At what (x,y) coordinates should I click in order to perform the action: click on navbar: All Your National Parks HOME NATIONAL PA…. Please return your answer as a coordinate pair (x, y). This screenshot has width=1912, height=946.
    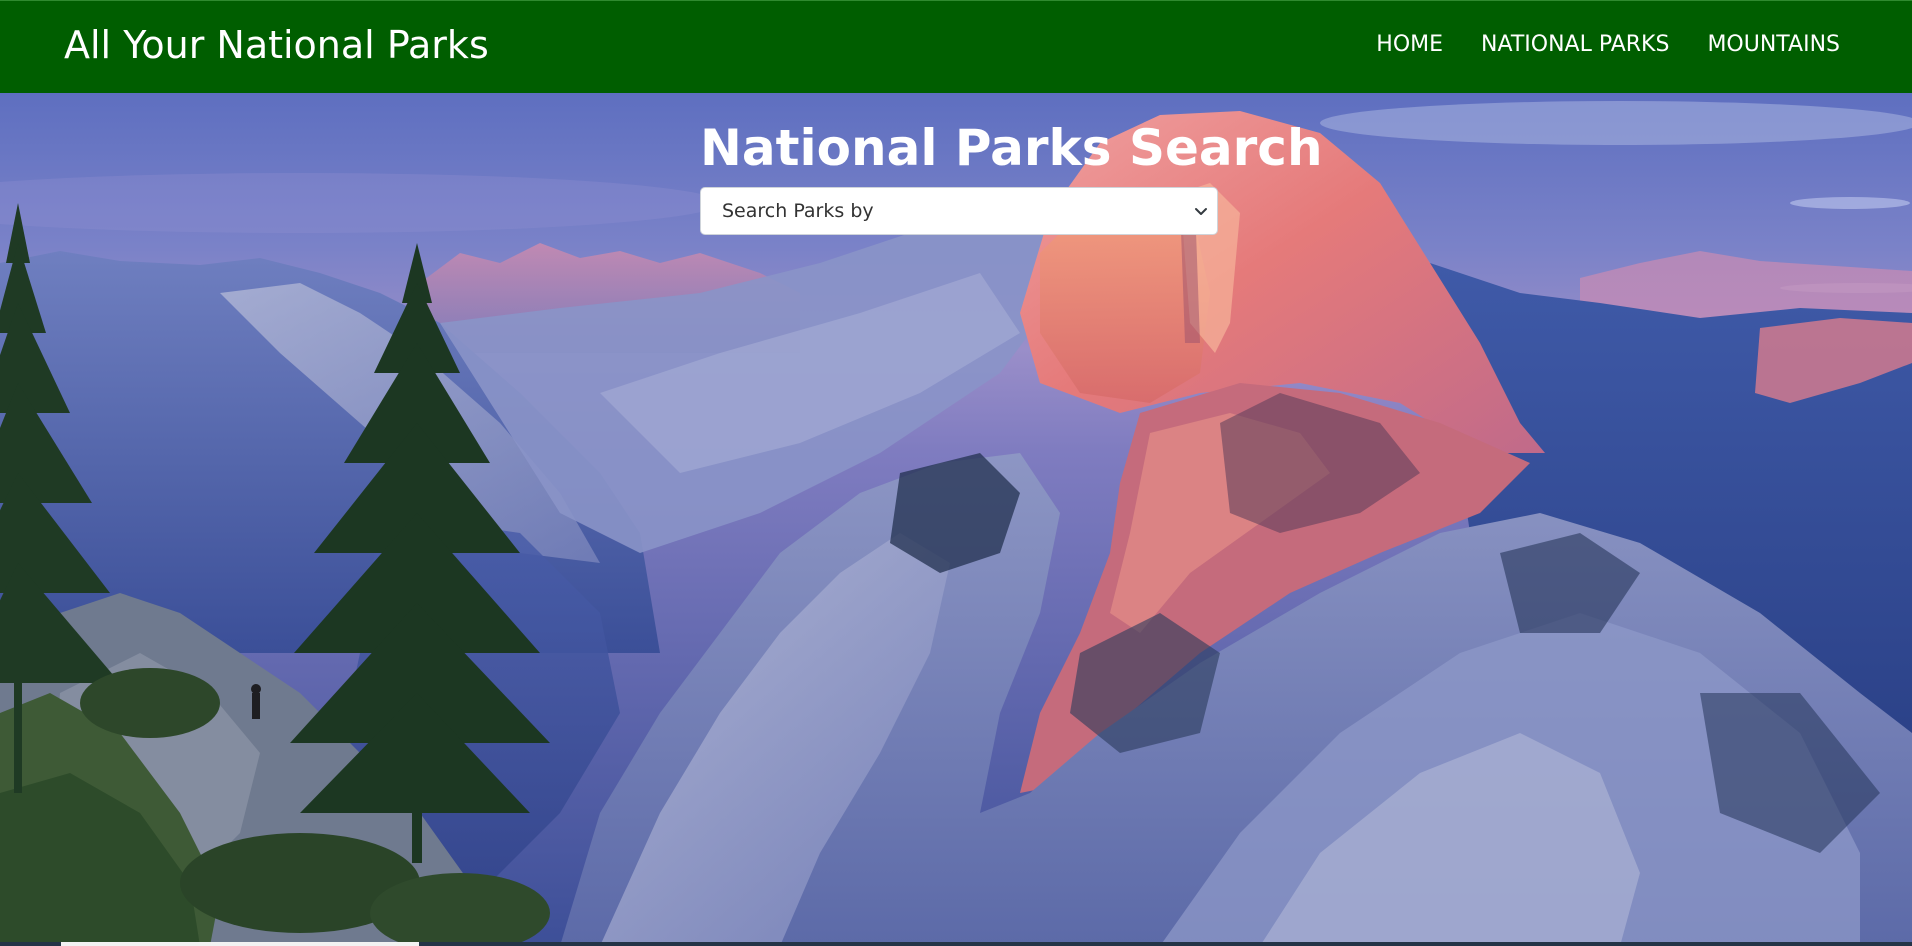
    Looking at the image, I should click on (956, 46).